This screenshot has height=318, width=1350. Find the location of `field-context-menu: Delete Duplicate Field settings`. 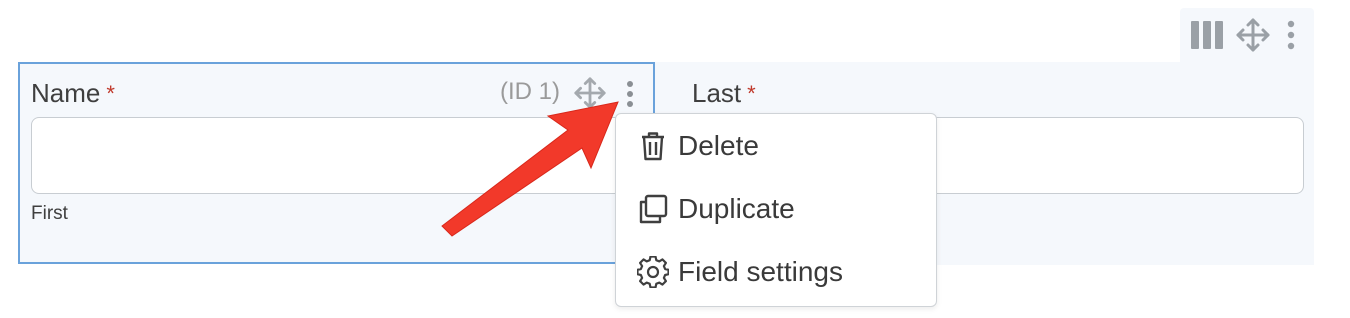

field-context-menu: Delete Duplicate Field settings is located at coordinates (776, 210).